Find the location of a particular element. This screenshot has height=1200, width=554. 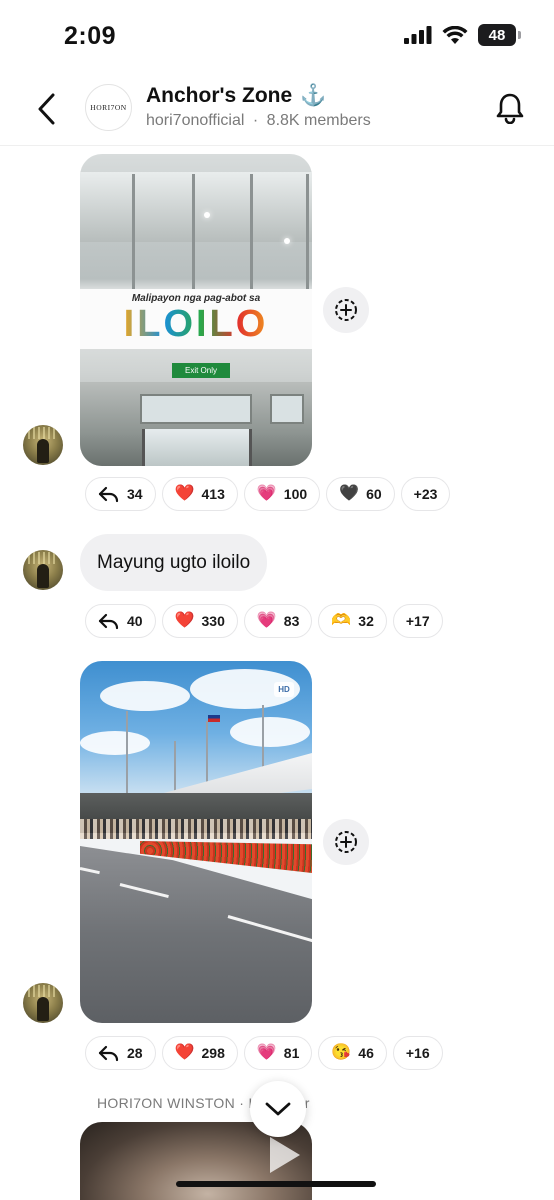

battery-level: 48 is located at coordinates (497, 35).